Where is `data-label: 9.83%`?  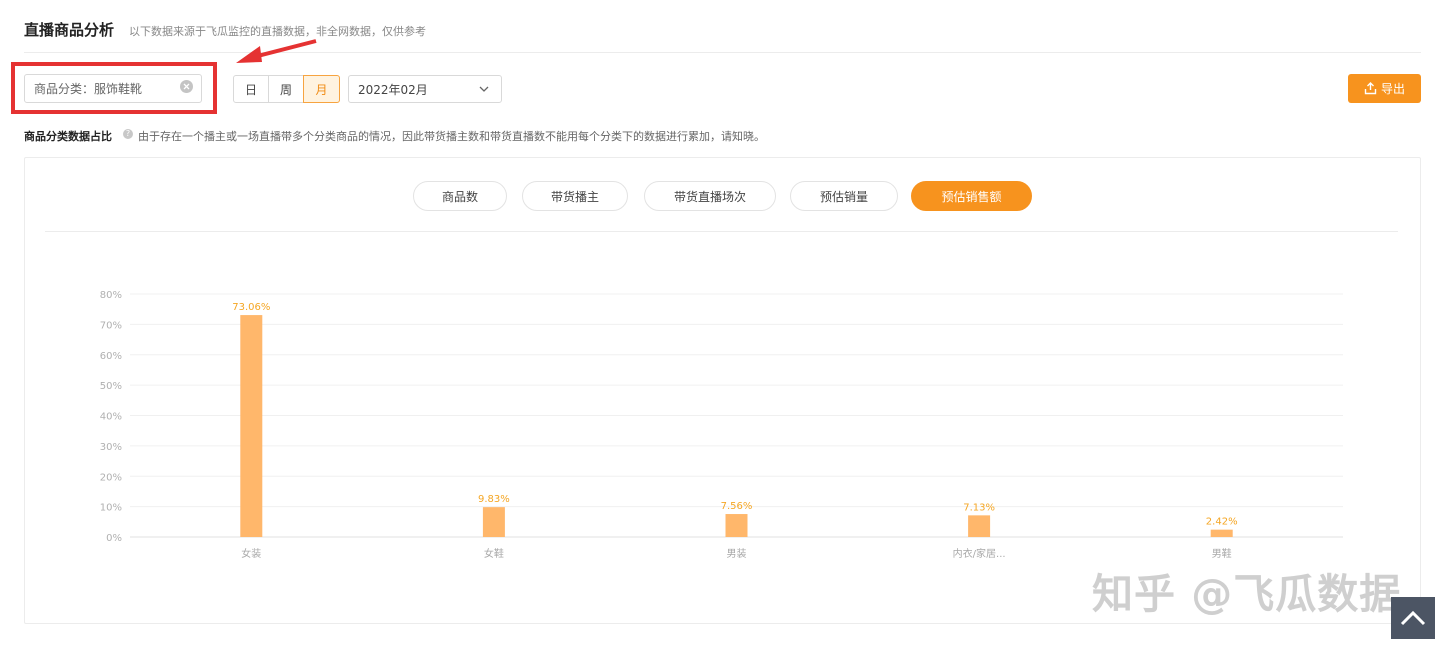
data-label: 9.83% is located at coordinates (494, 499).